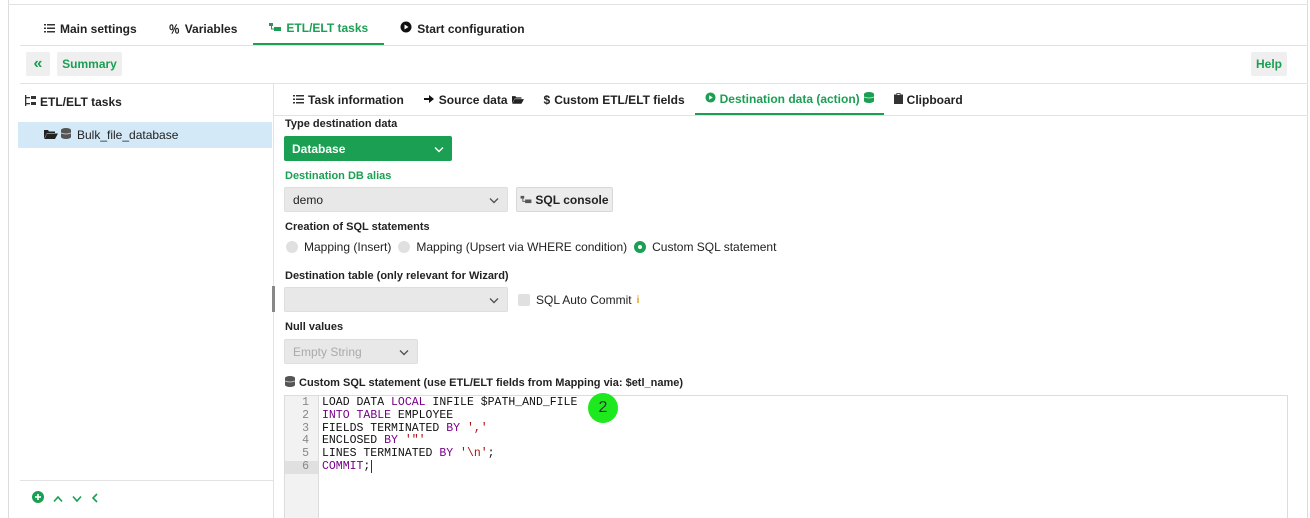 This screenshot has width=1310, height=518. I want to click on tab-task-information: Task information, so click(348, 99).